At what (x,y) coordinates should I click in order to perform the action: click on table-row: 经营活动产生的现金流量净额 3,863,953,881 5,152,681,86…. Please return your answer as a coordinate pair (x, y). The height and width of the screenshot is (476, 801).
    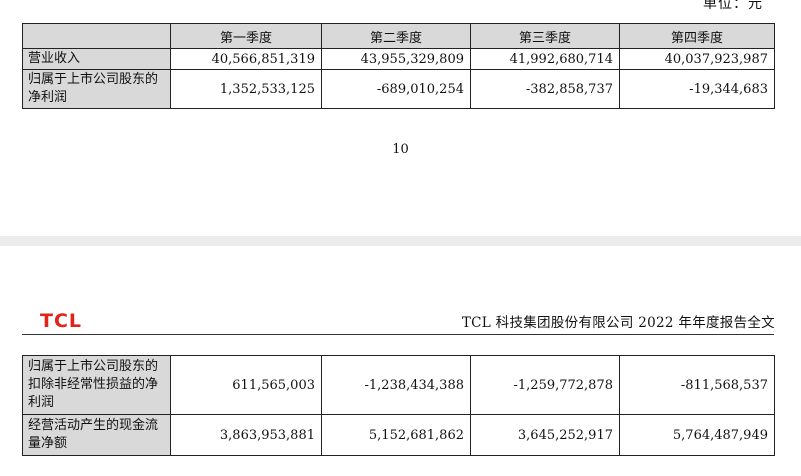
    Looking at the image, I should click on (398, 435).